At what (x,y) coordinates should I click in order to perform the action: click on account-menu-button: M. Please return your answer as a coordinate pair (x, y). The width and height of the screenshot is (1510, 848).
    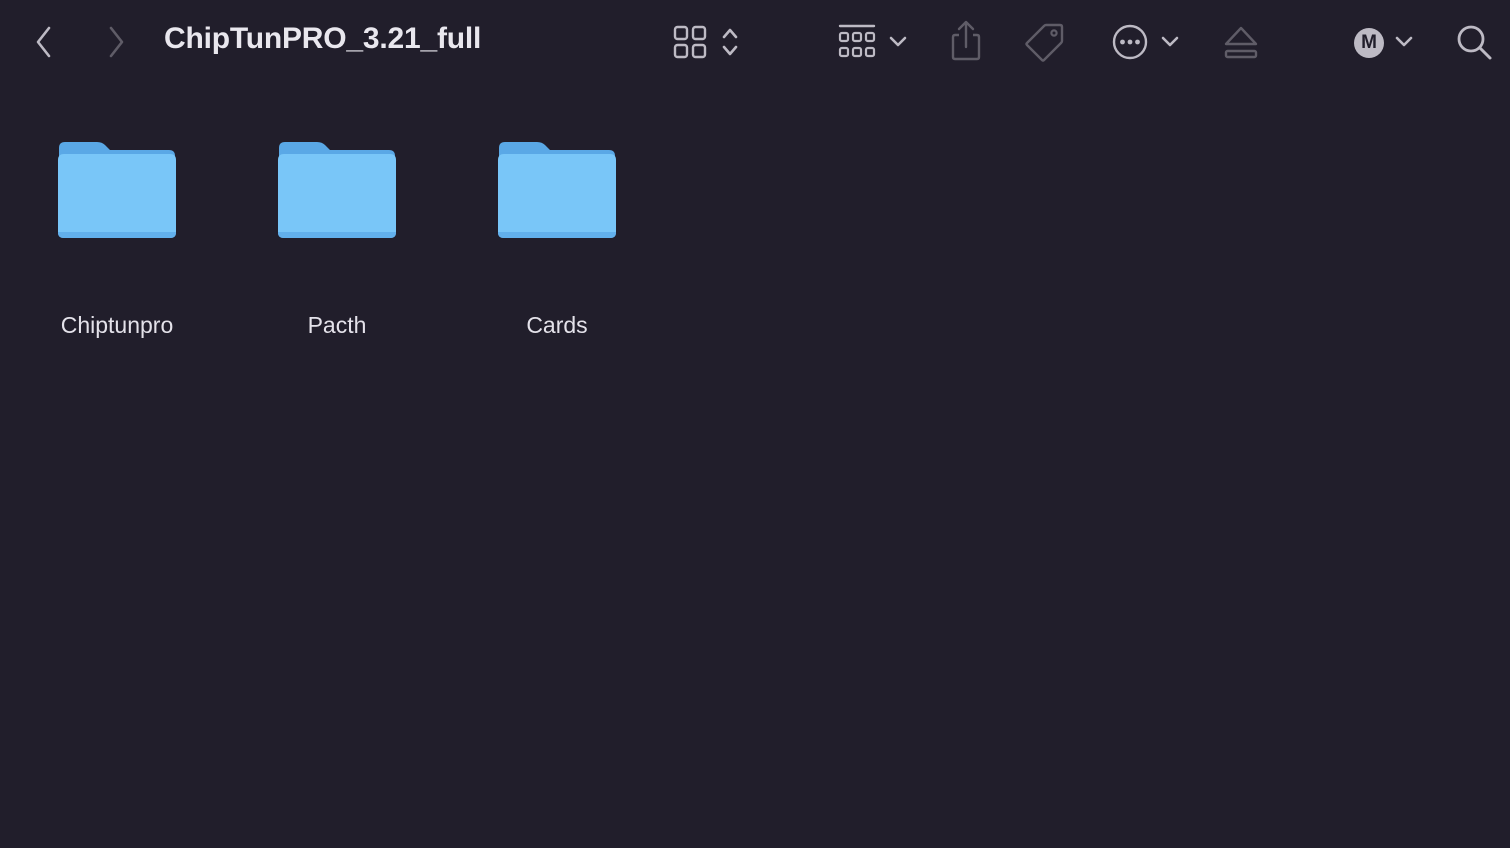
    Looking at the image, I should click on (1383, 42).